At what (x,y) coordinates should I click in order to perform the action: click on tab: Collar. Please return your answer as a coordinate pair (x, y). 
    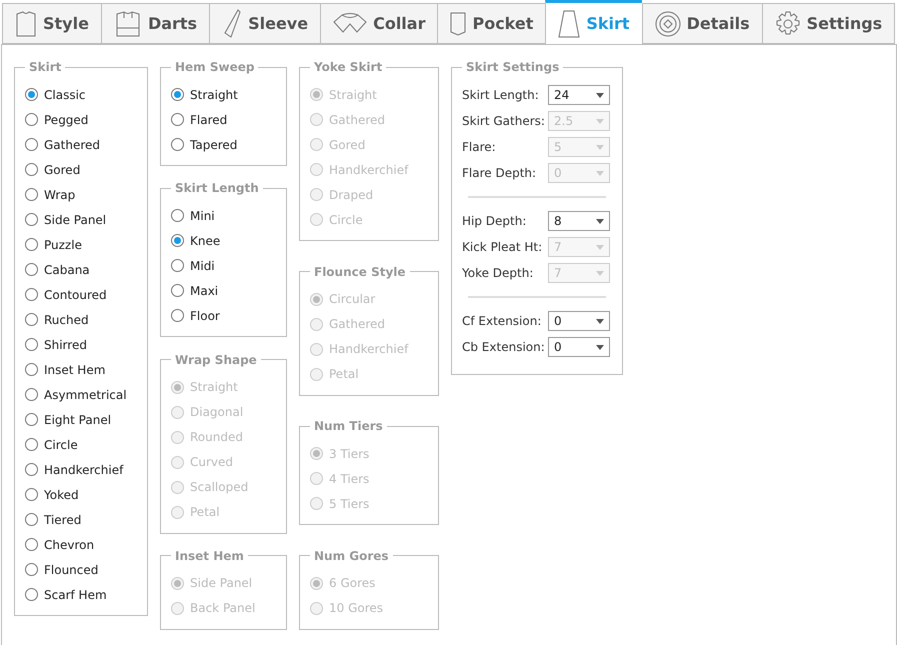
    Looking at the image, I should click on (379, 23).